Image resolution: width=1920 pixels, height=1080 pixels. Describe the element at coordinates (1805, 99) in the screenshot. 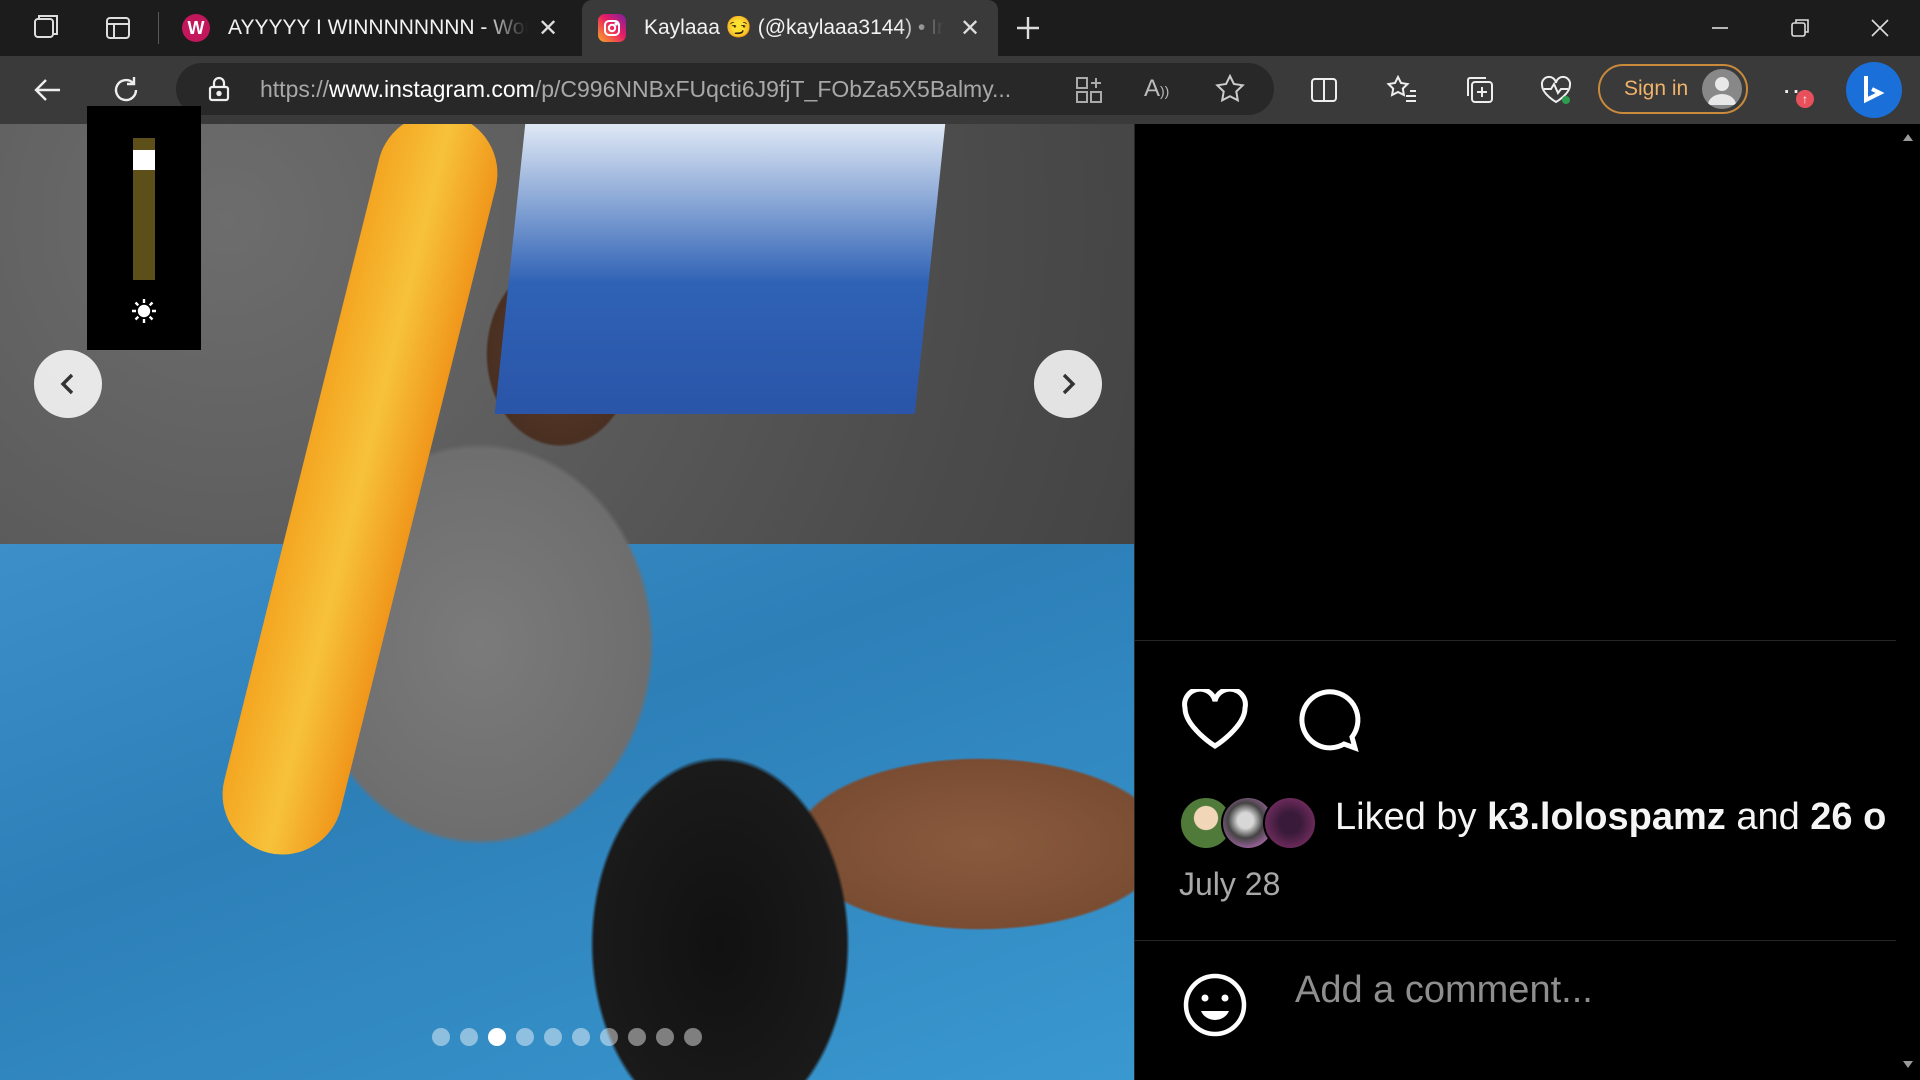

I see `update-badge: ↑` at that location.